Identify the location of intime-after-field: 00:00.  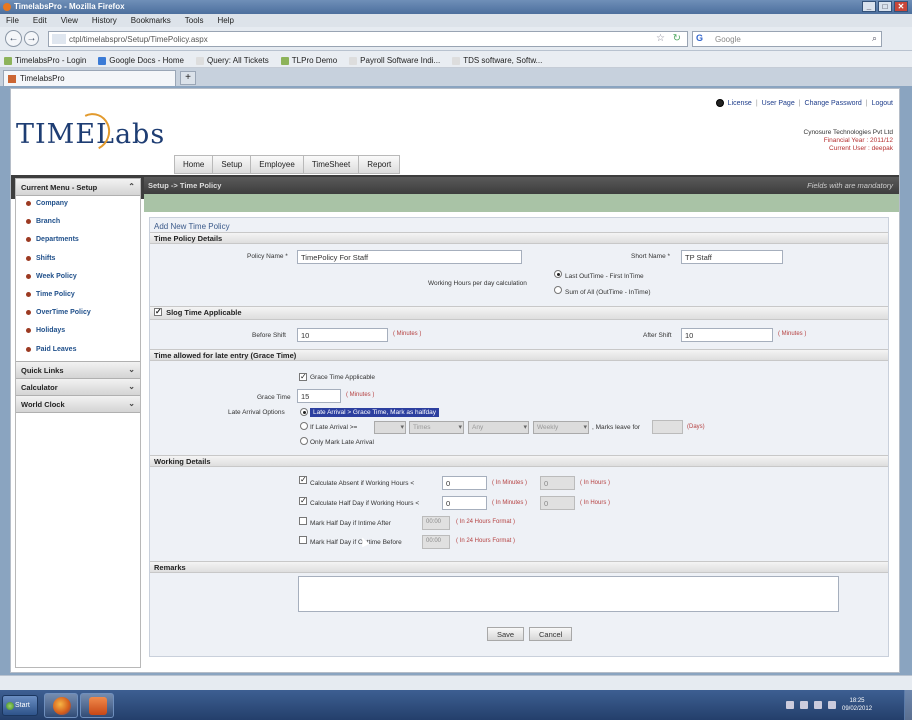
(436, 523).